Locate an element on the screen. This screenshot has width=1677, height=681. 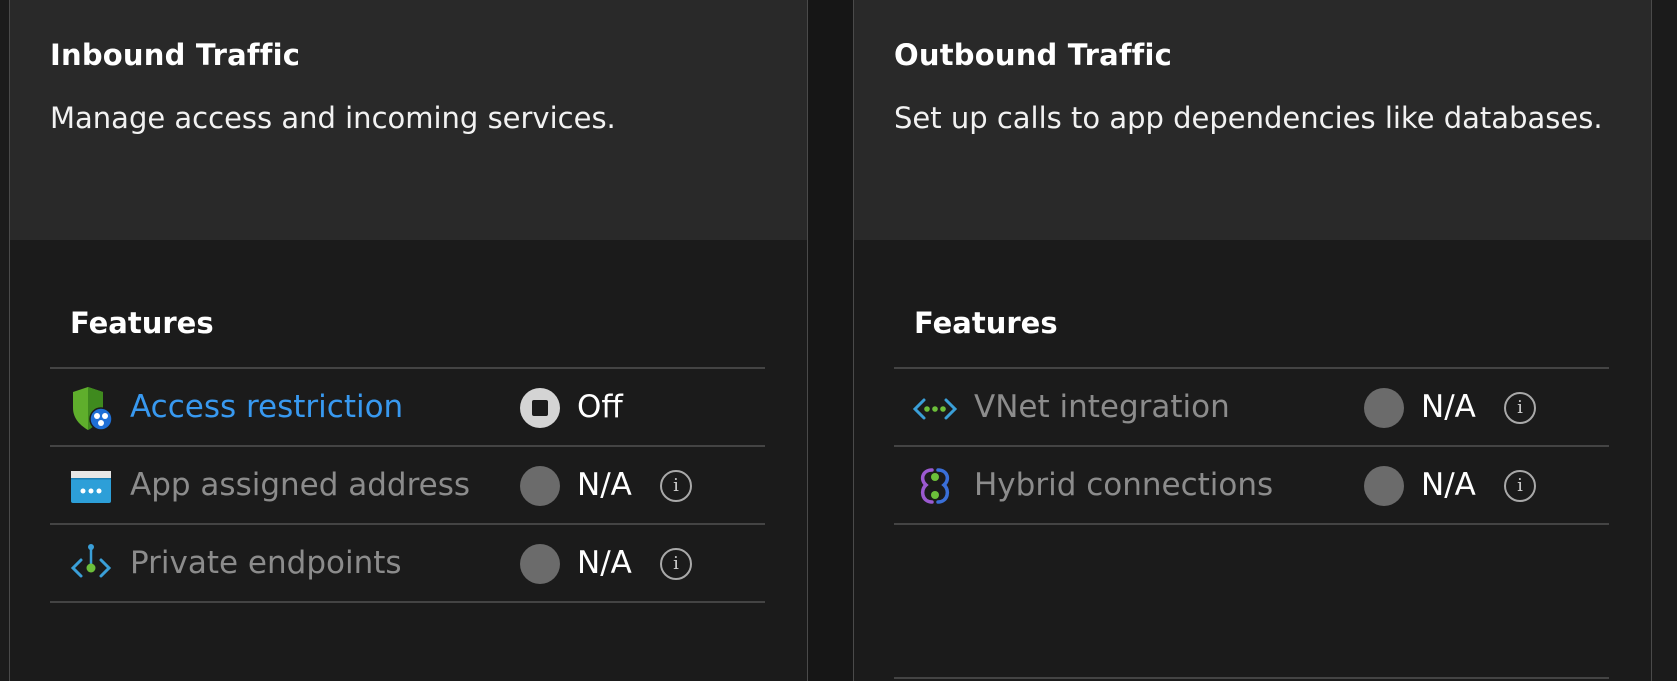
hybrid-connection-icon is located at coordinates (935, 486).